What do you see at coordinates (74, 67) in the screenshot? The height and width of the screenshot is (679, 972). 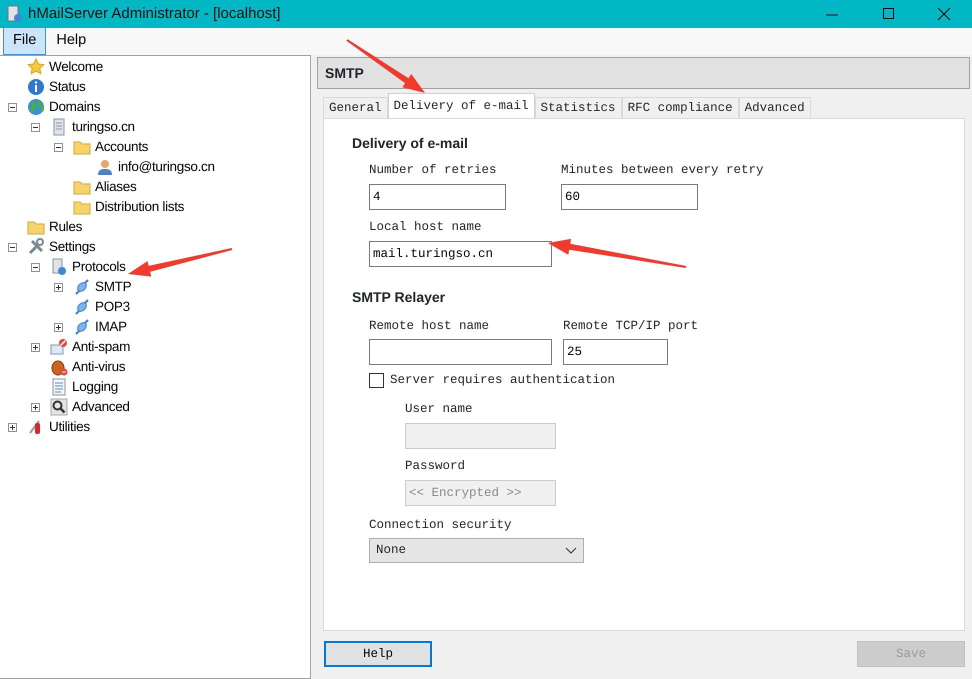 I see `tree-item: Welcome` at bounding box center [74, 67].